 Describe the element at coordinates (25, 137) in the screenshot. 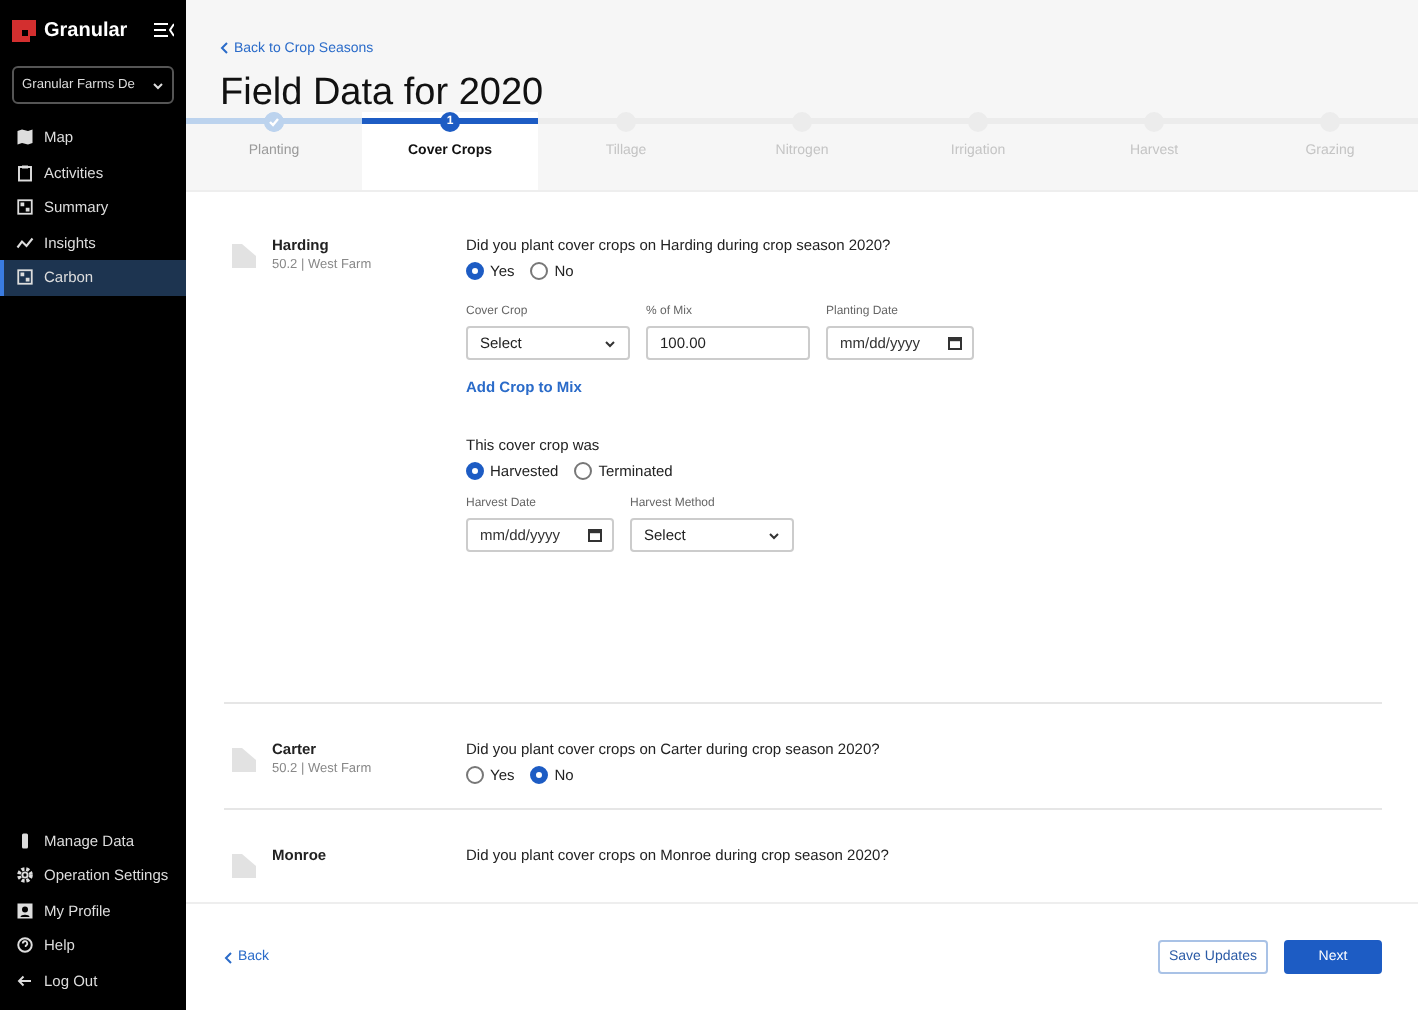

I see `map-icon` at that location.